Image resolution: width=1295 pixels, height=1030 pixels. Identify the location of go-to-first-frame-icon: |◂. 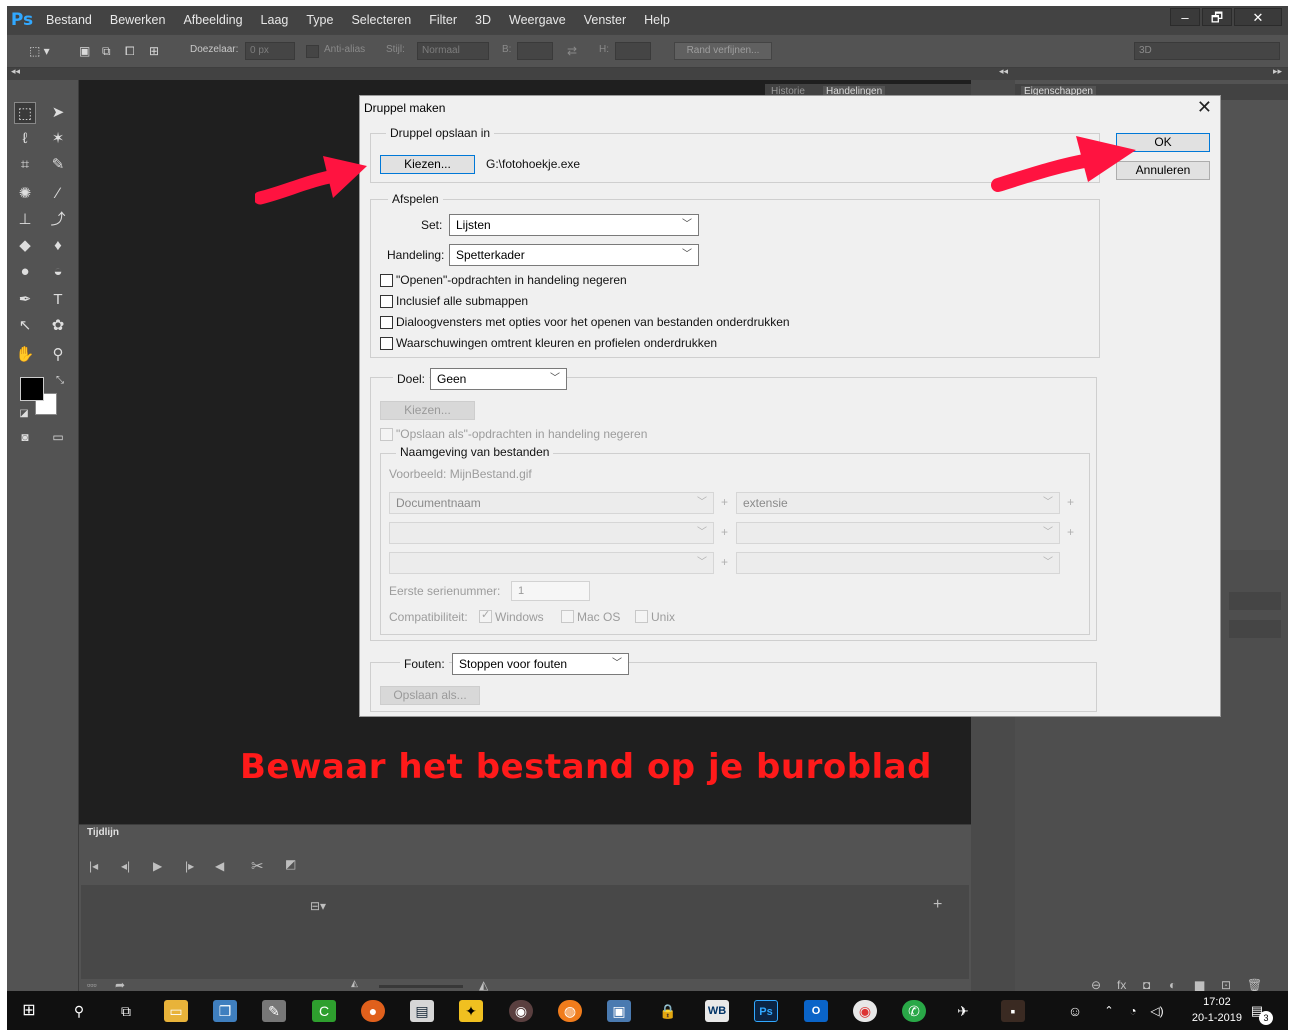
(93, 866).